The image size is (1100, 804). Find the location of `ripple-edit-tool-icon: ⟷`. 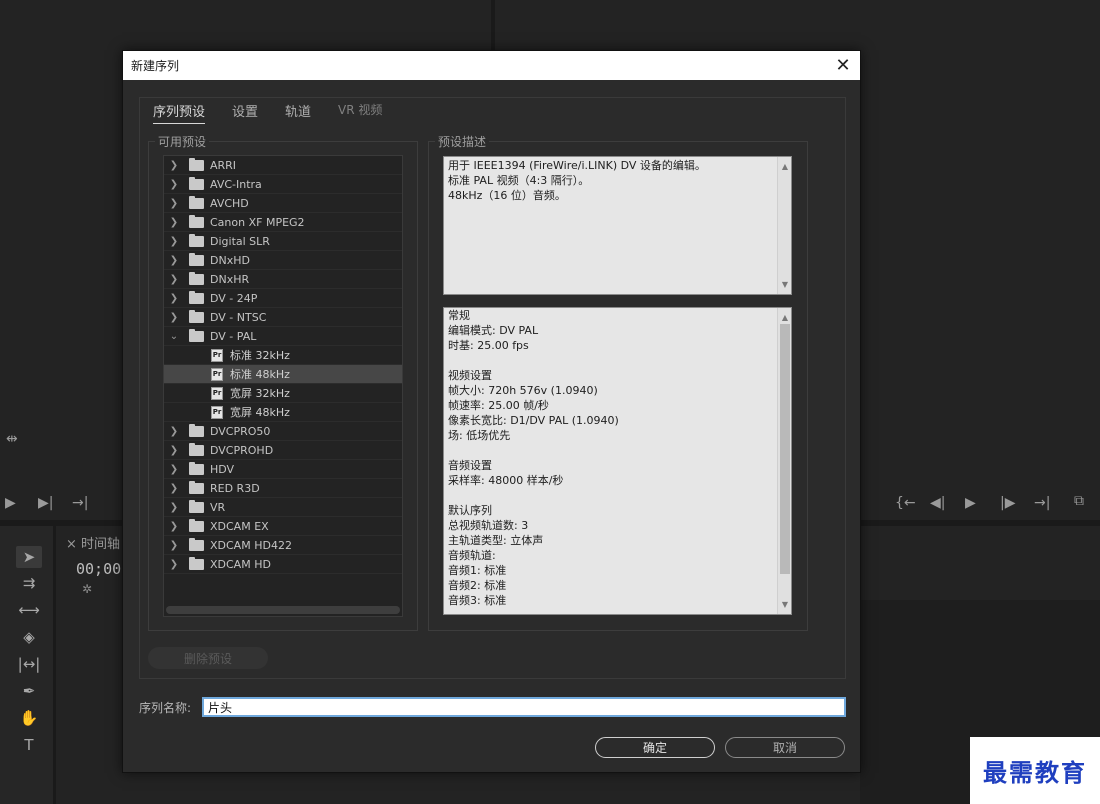

ripple-edit-tool-icon: ⟷ is located at coordinates (29, 610).